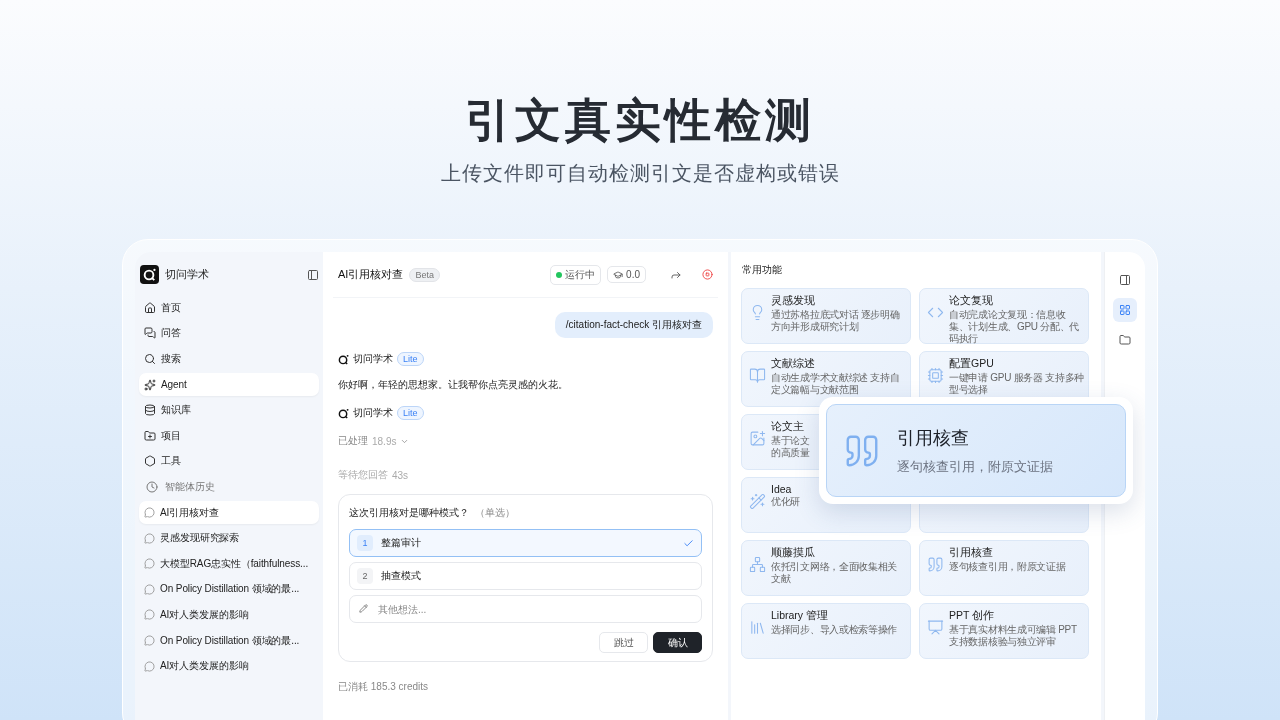 Image resolution: width=1280 pixels, height=720 pixels. What do you see at coordinates (365, 576) in the screenshot?
I see `option-number: 2` at bounding box center [365, 576].